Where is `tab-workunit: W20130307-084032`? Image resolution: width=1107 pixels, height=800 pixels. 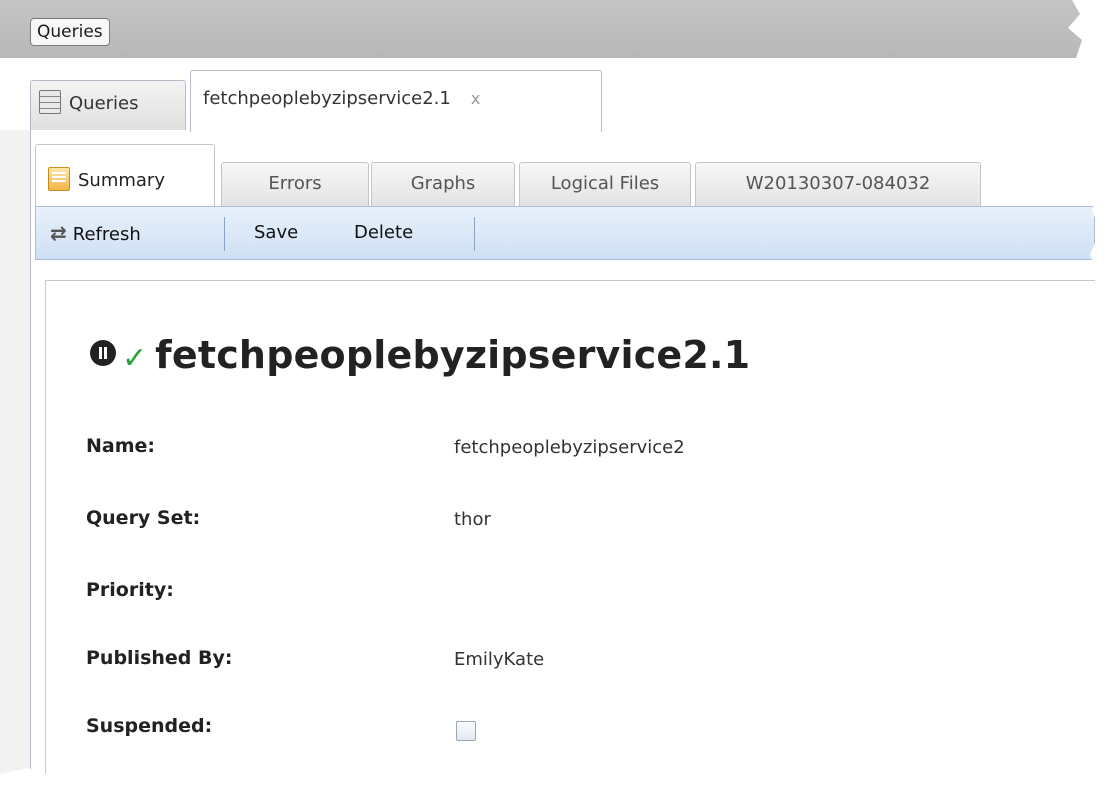 tab-workunit: W20130307-084032 is located at coordinates (838, 184).